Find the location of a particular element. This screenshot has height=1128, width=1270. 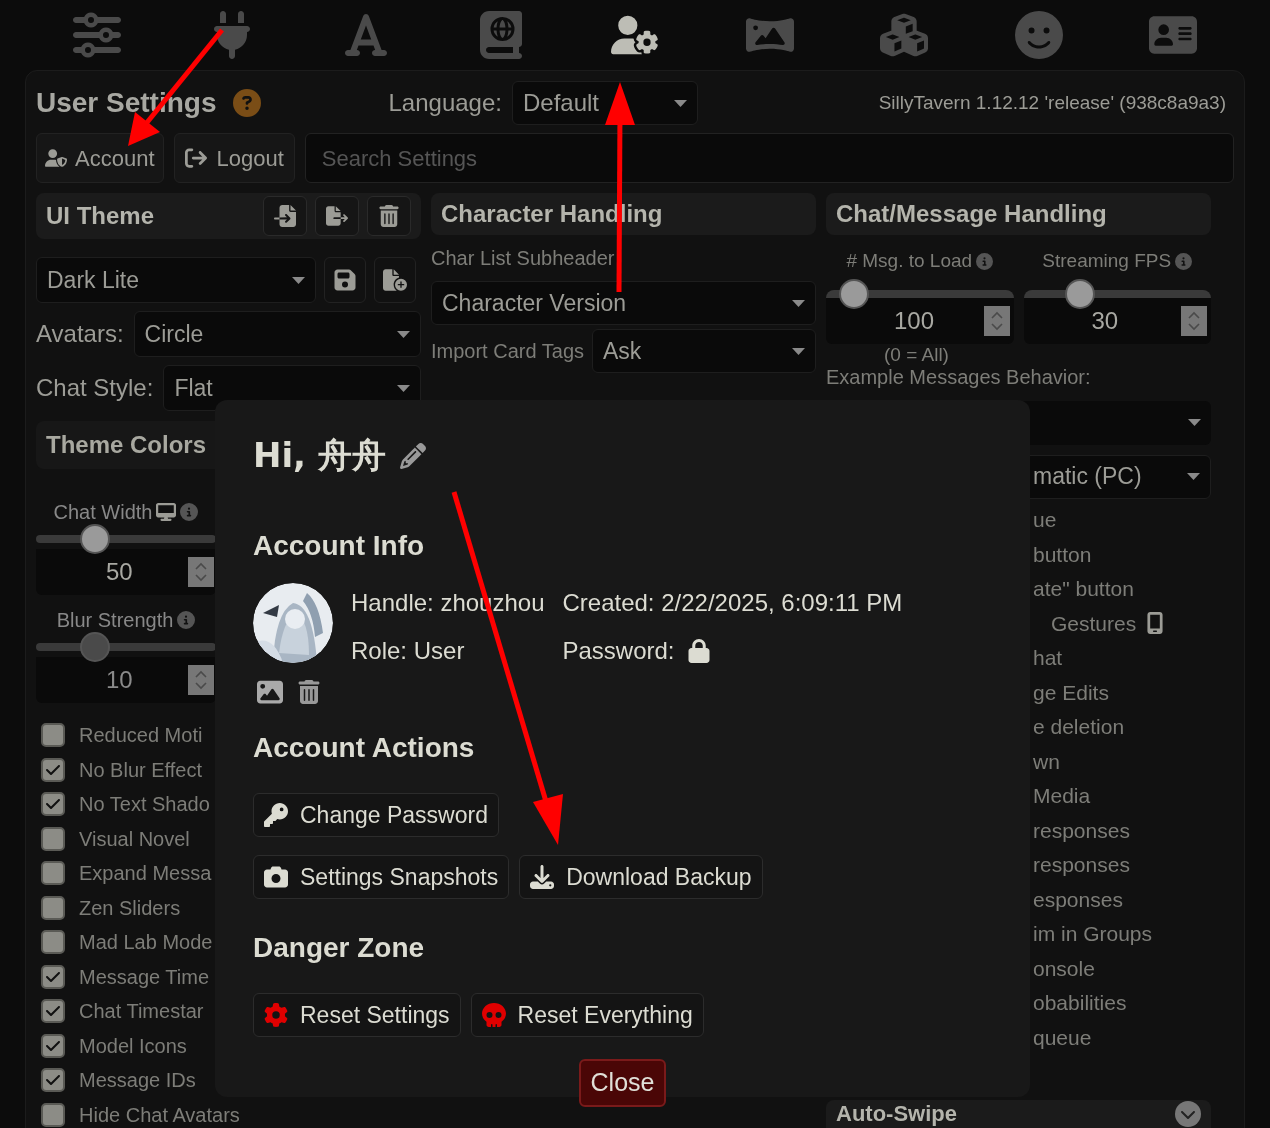

option-label: im in Groups is located at coordinates (1093, 934).